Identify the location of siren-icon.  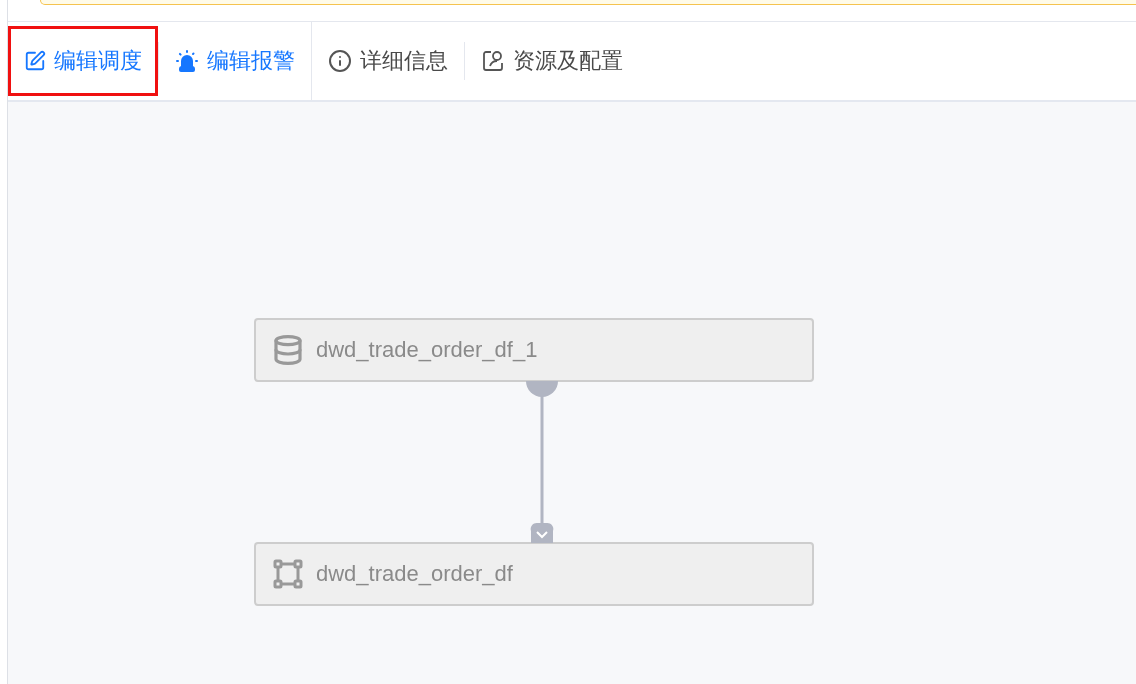
(187, 61).